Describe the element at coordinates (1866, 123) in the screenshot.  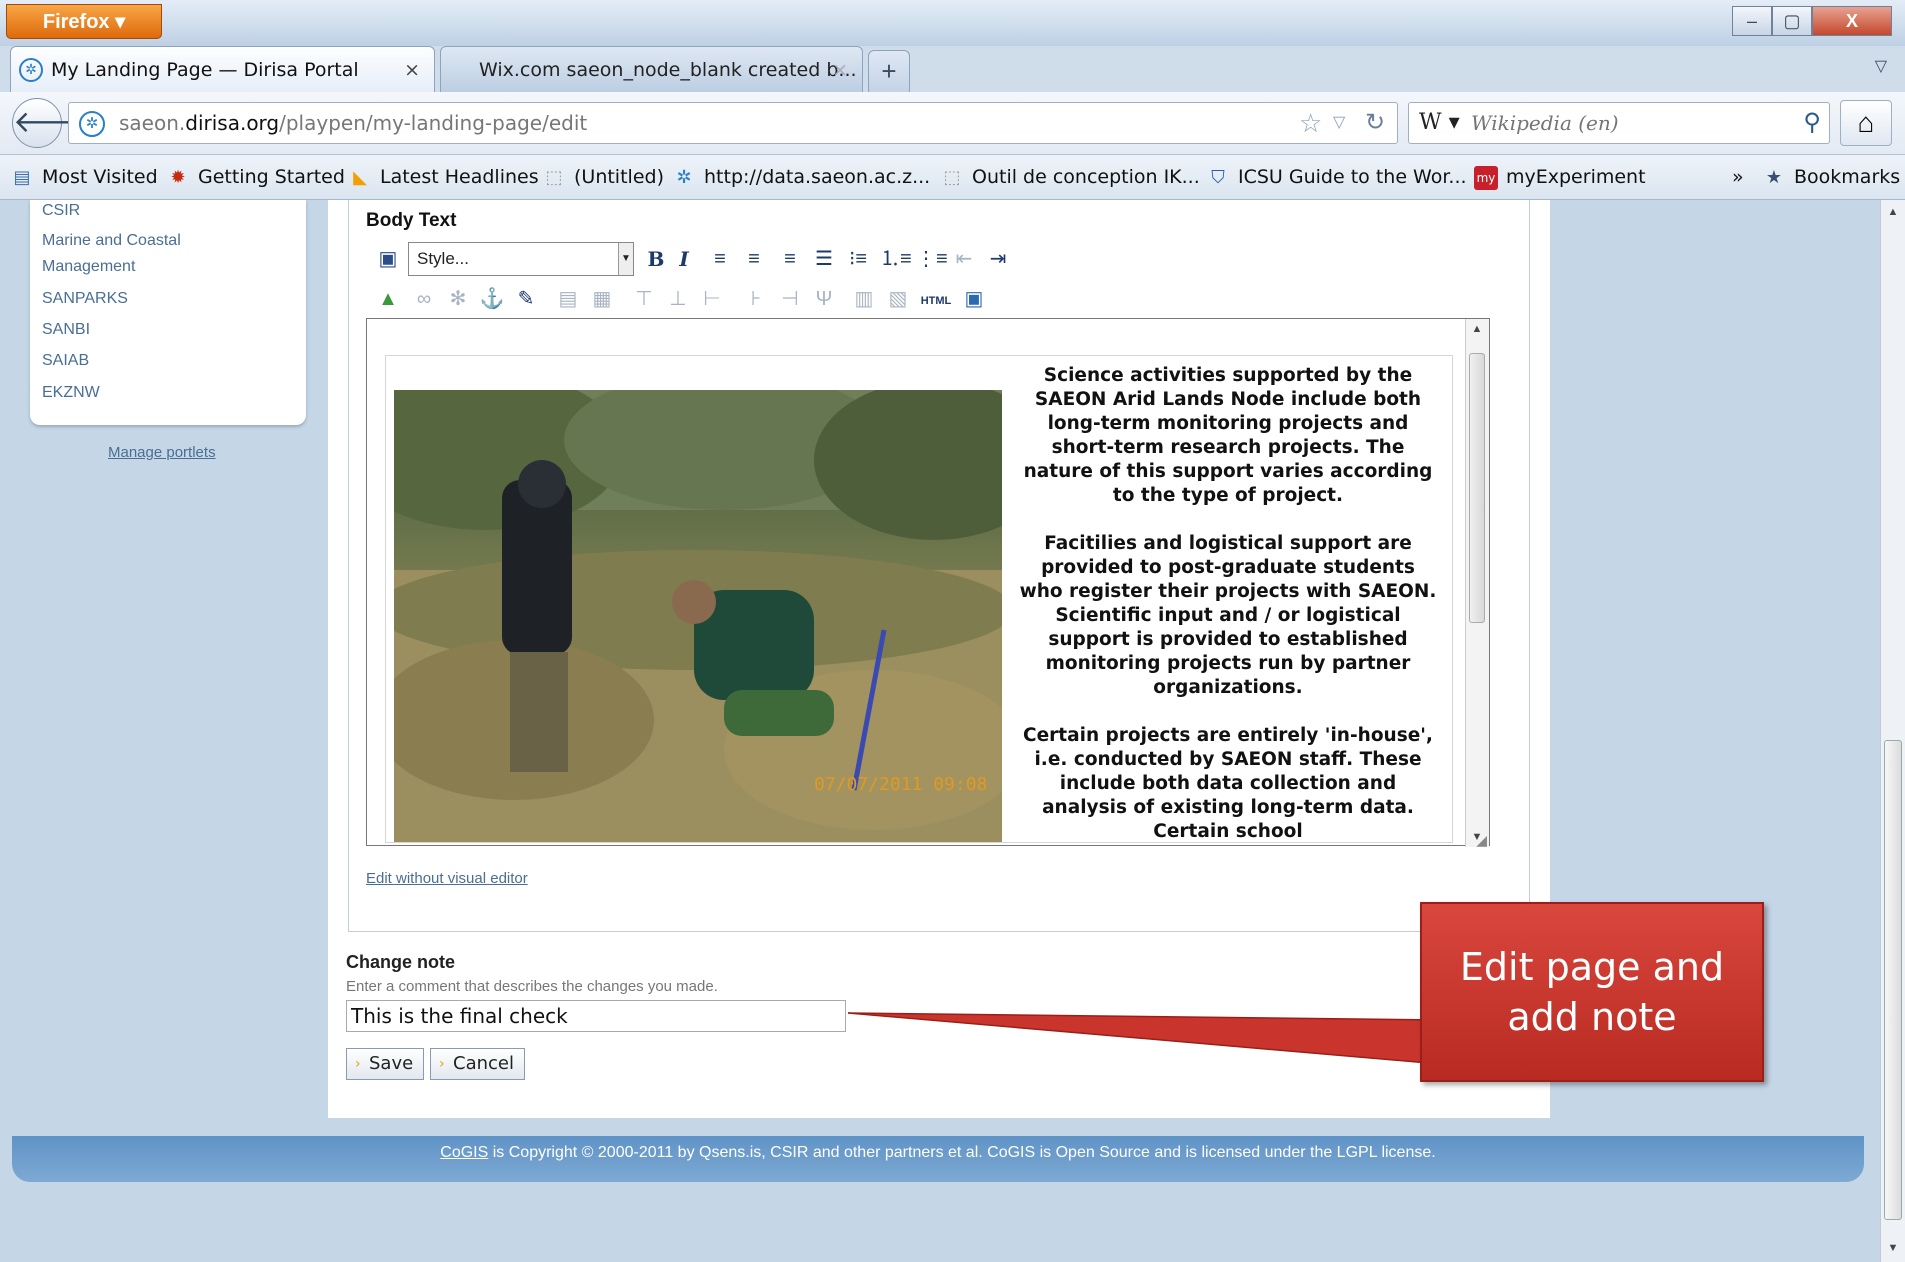
I see `home-button: ⌂` at that location.